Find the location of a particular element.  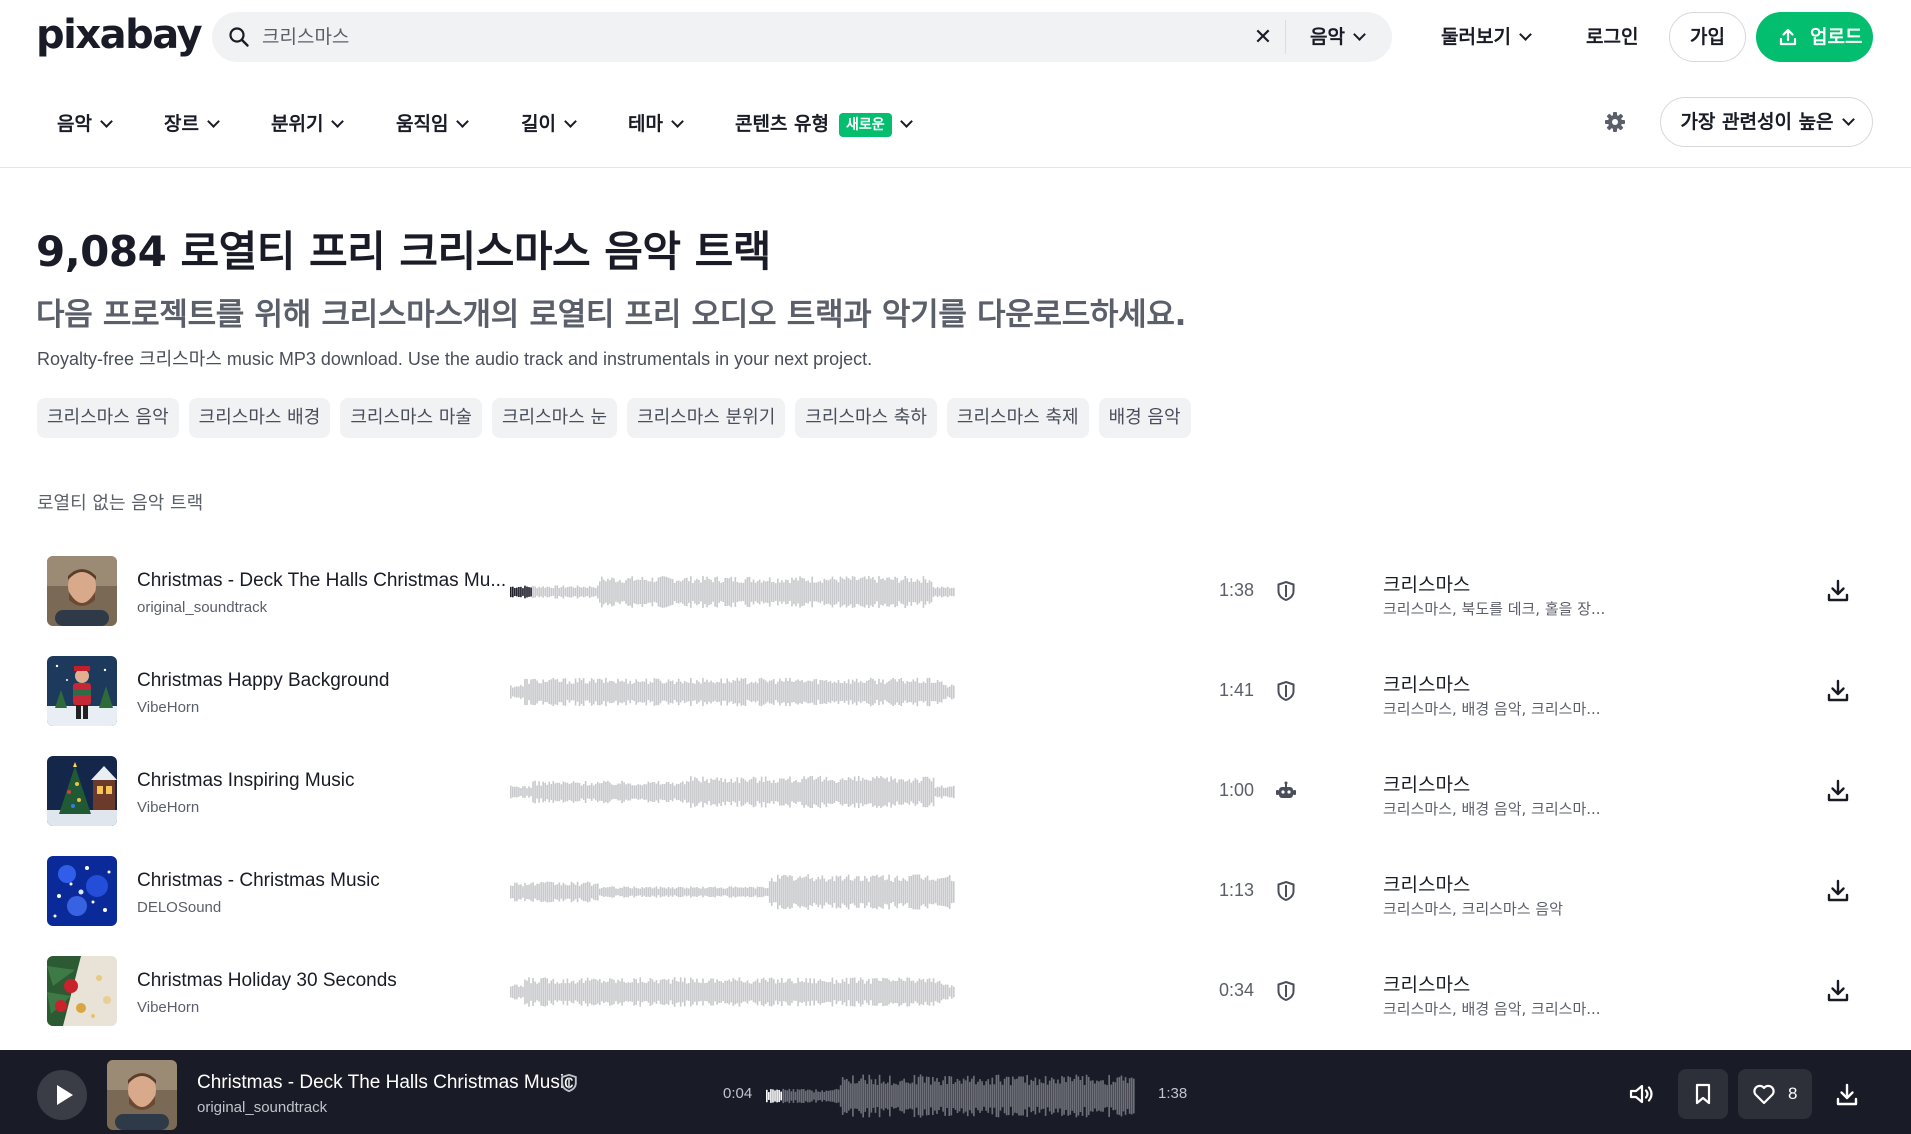

track-duration: 0:34 is located at coordinates (1237, 990).